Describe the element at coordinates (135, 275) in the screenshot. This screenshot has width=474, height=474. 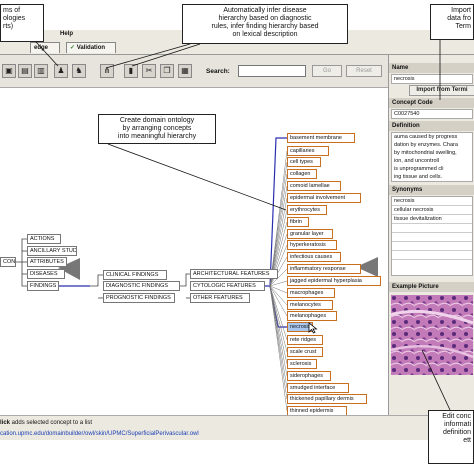
I see `tree-node-clinical-findings: CLINICAL FINDINGS` at that location.